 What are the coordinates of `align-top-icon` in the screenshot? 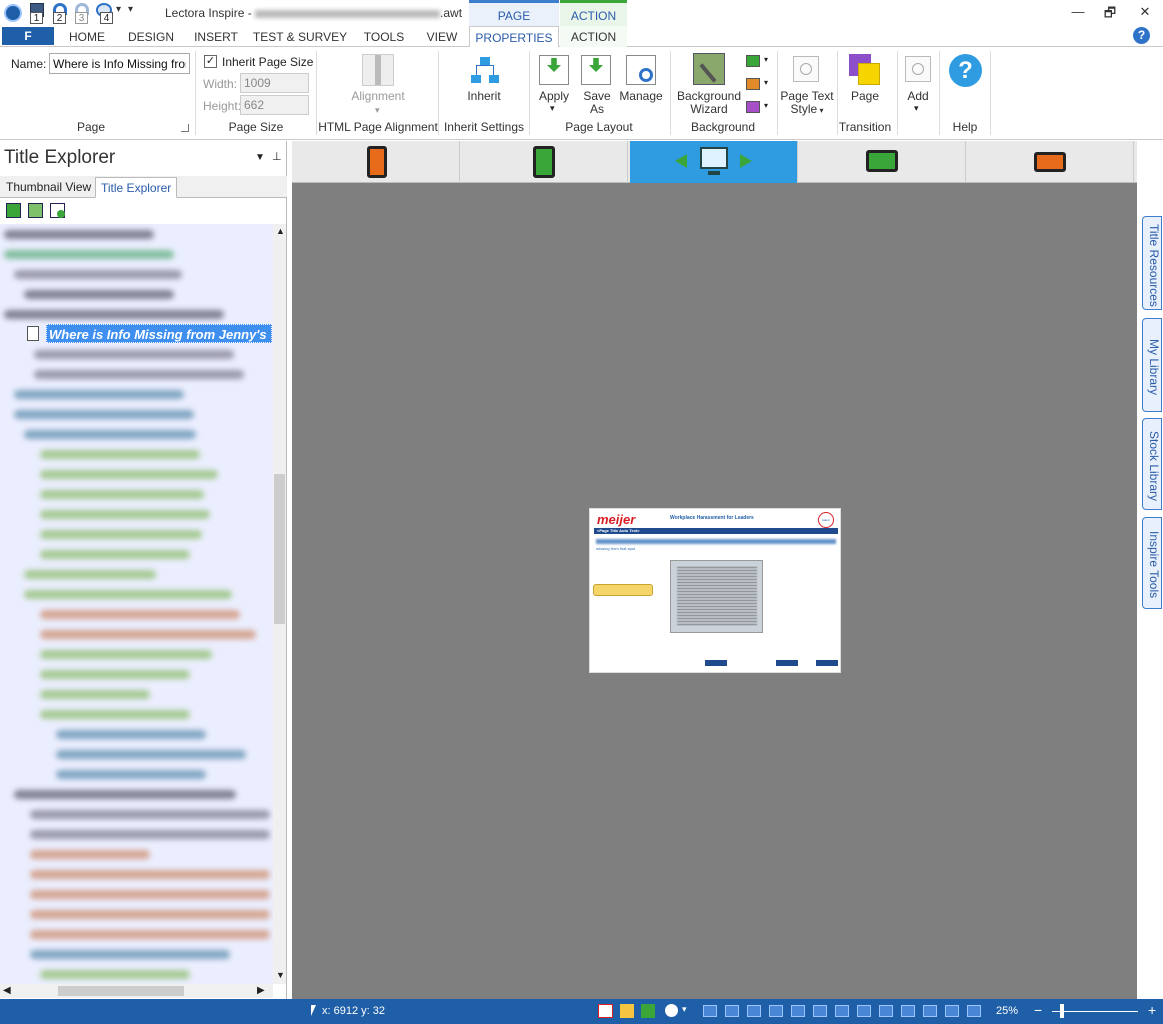 It's located at (776, 1011).